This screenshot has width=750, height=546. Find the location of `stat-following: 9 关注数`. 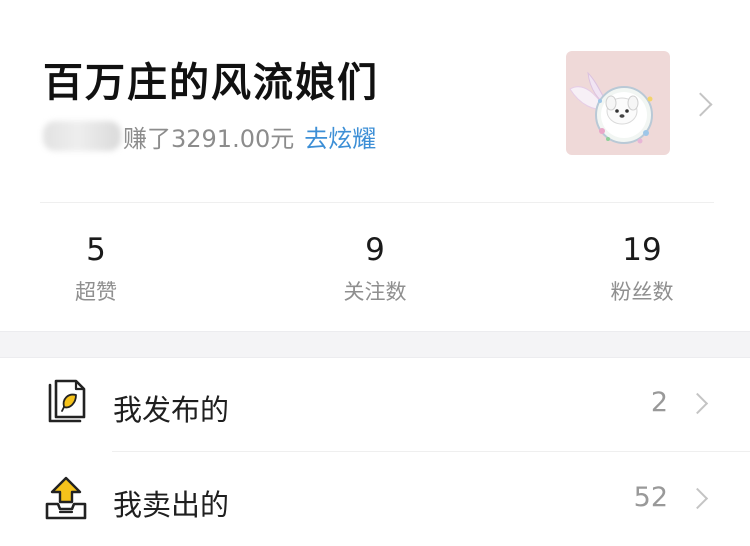

stat-following: 9 关注数 is located at coordinates (375, 268).